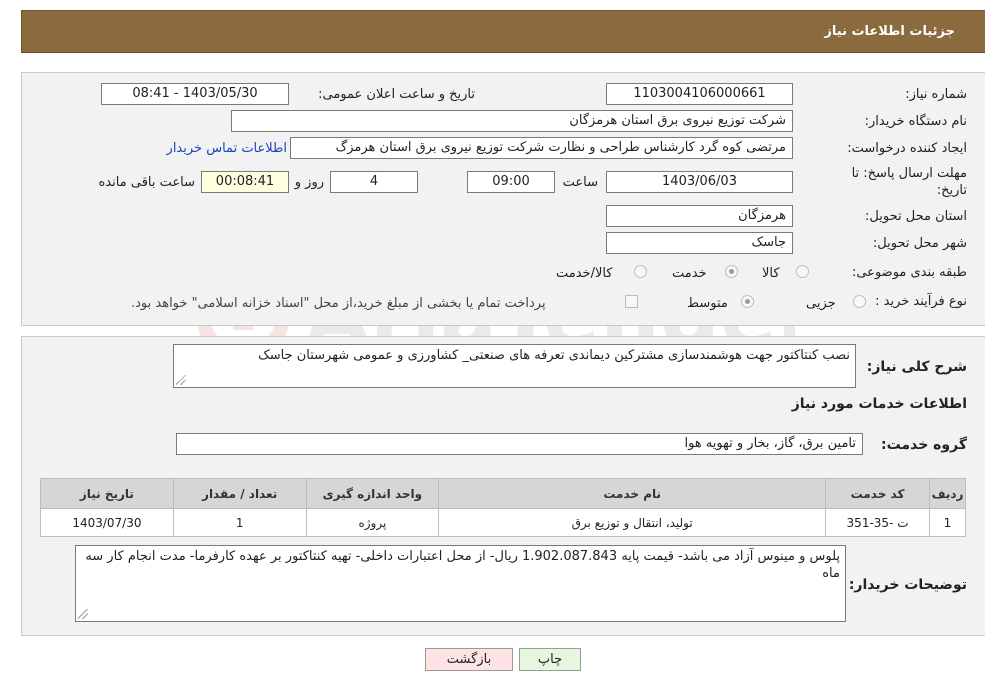 The height and width of the screenshot is (691, 985). Describe the element at coordinates (631, 301) in the screenshot. I see `treasury-payment-checkbox` at that location.